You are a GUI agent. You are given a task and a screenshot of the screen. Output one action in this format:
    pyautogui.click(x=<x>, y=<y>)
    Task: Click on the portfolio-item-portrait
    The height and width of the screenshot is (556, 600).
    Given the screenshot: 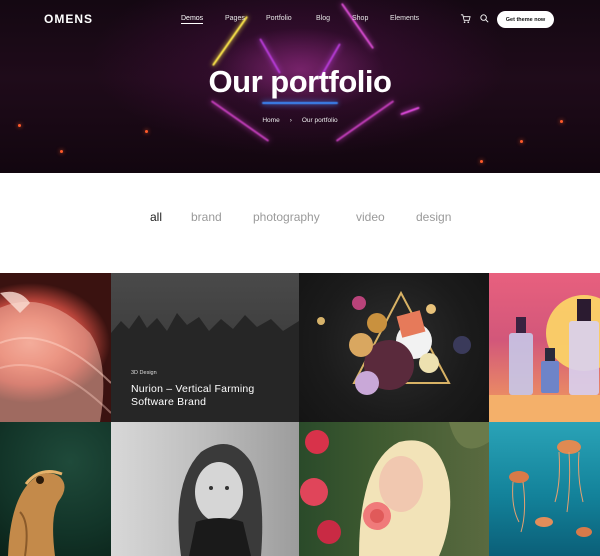 What is the action you would take?
    pyautogui.click(x=205, y=489)
    